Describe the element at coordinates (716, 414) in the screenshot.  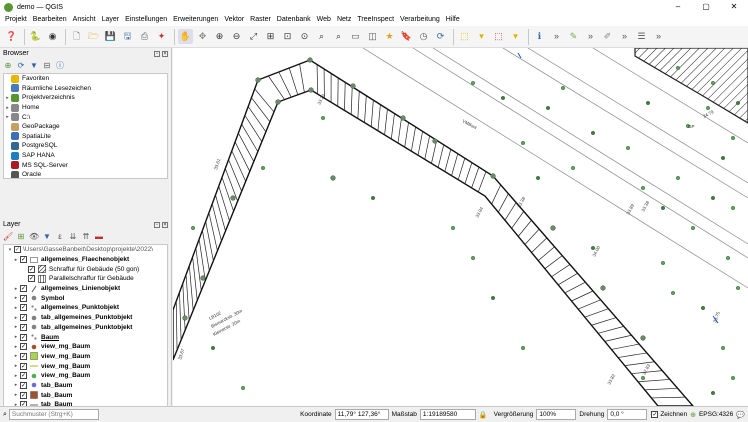
I see `crs-label: EPSG:4326` at that location.